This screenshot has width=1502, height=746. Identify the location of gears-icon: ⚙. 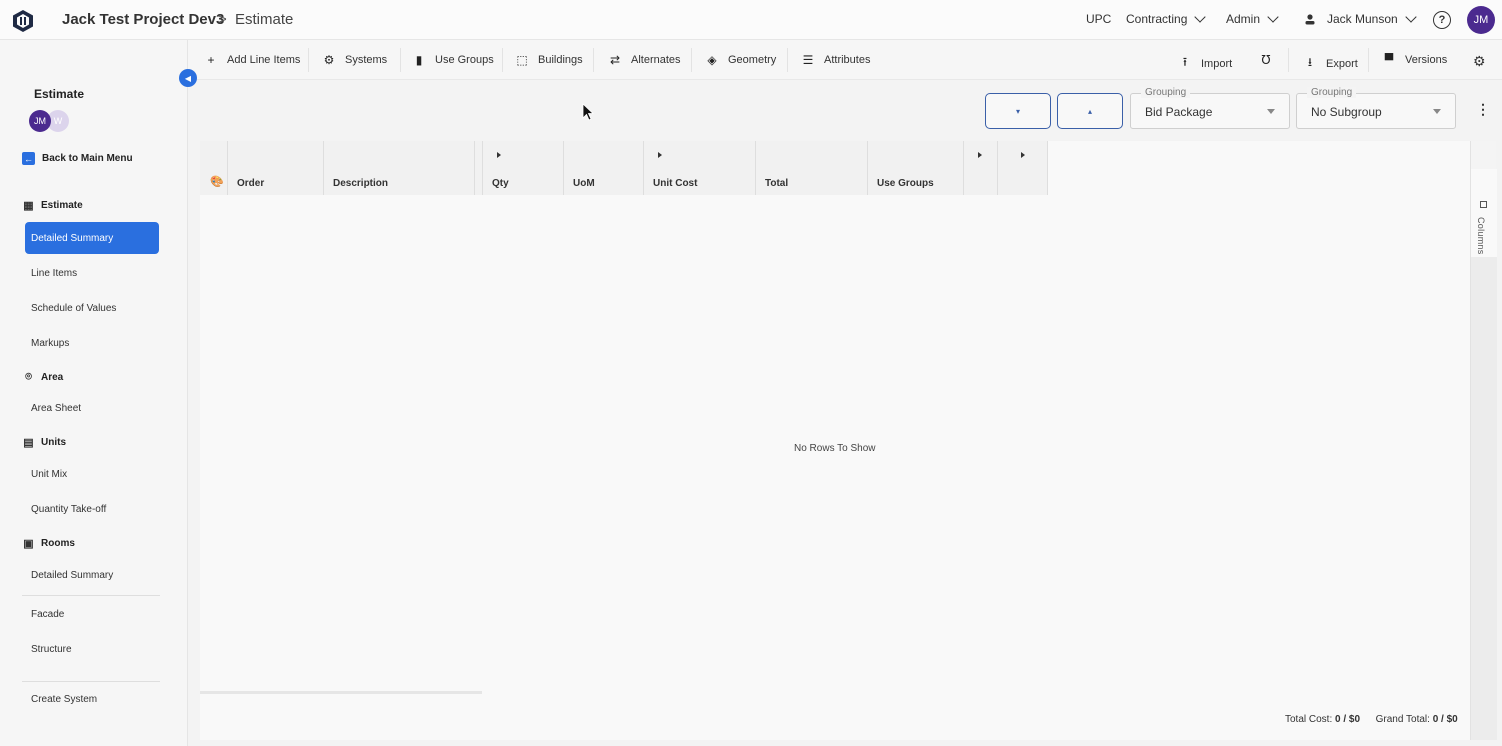
(329, 60).